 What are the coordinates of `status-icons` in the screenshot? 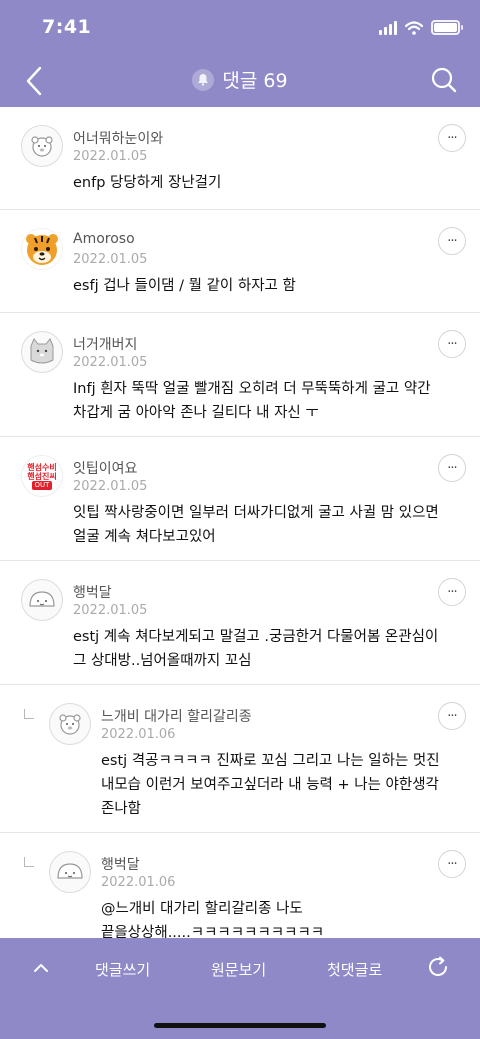 It's located at (421, 27).